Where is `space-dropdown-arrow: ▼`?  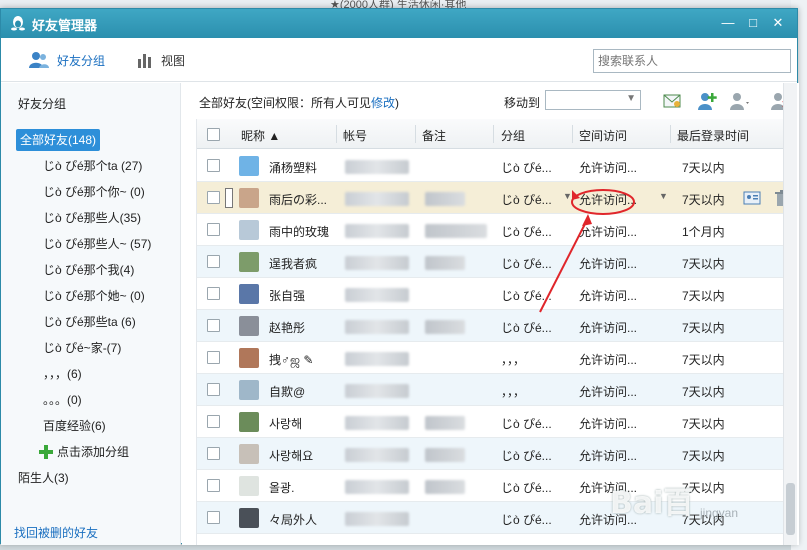 space-dropdown-arrow: ▼ is located at coordinates (663, 196).